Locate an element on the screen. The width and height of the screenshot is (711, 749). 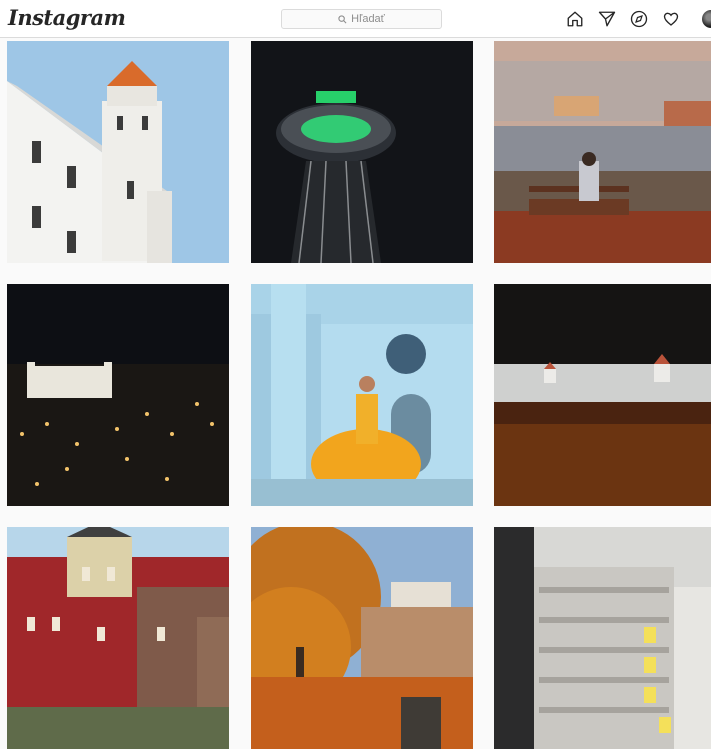
profile-avatar is located at coordinates (706, 19).